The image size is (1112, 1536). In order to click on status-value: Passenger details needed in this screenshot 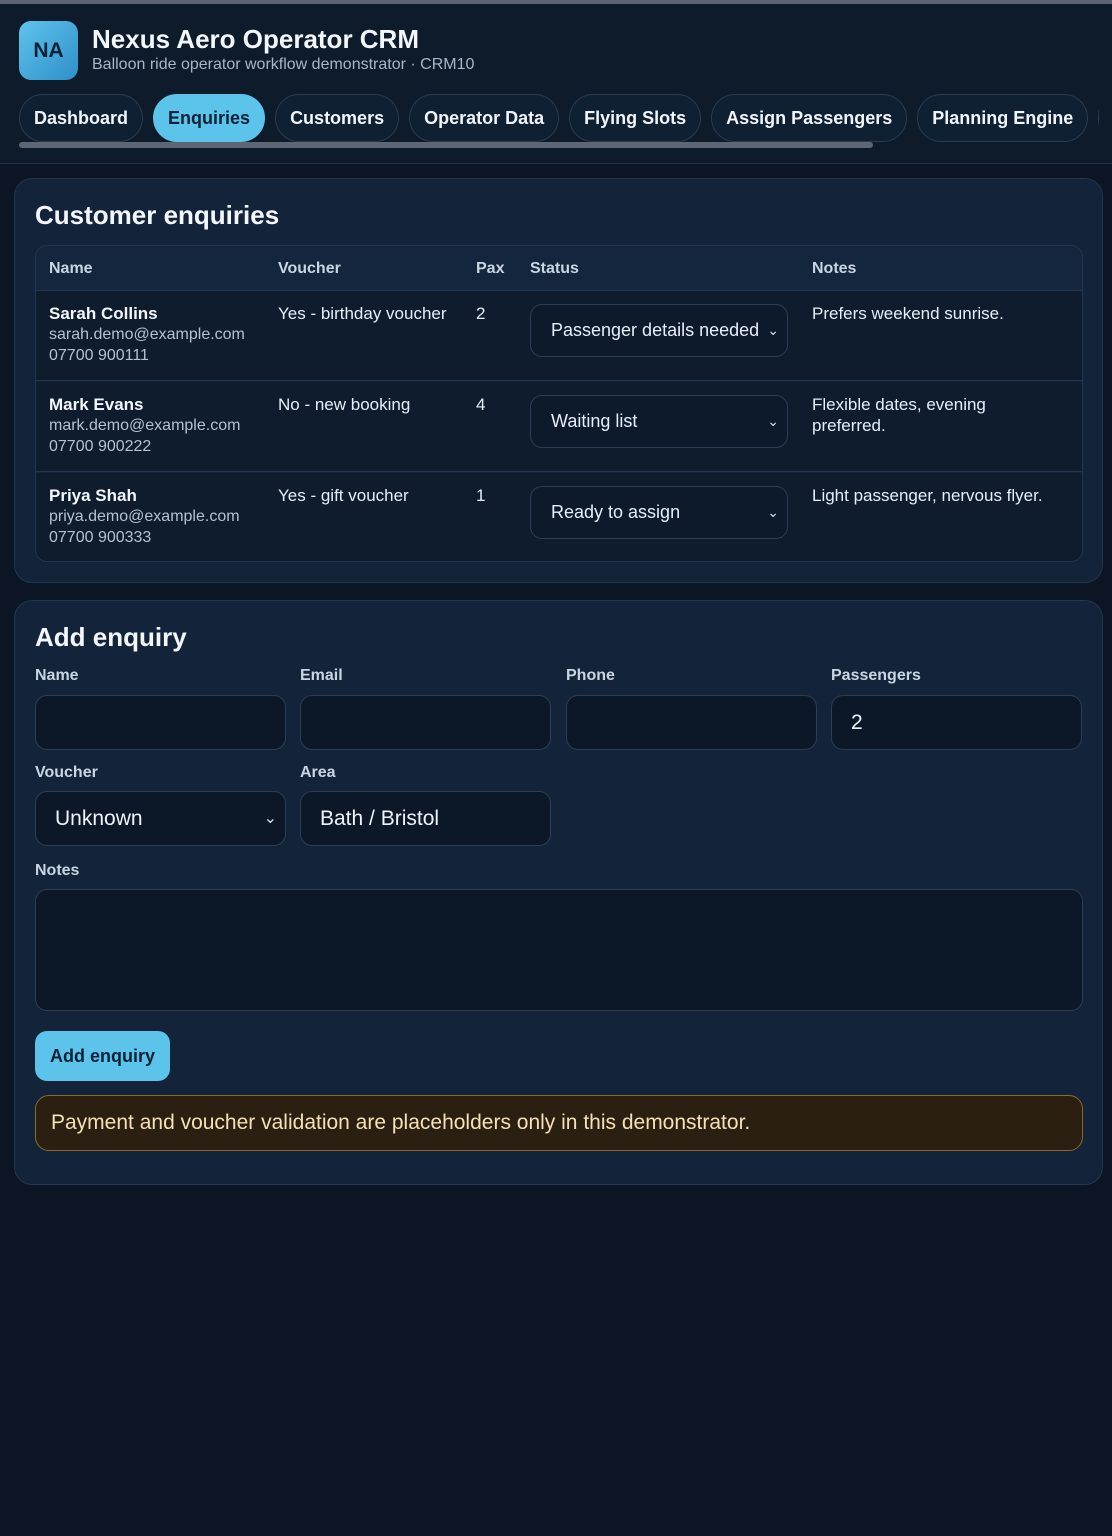, I will do `click(655, 330)`.